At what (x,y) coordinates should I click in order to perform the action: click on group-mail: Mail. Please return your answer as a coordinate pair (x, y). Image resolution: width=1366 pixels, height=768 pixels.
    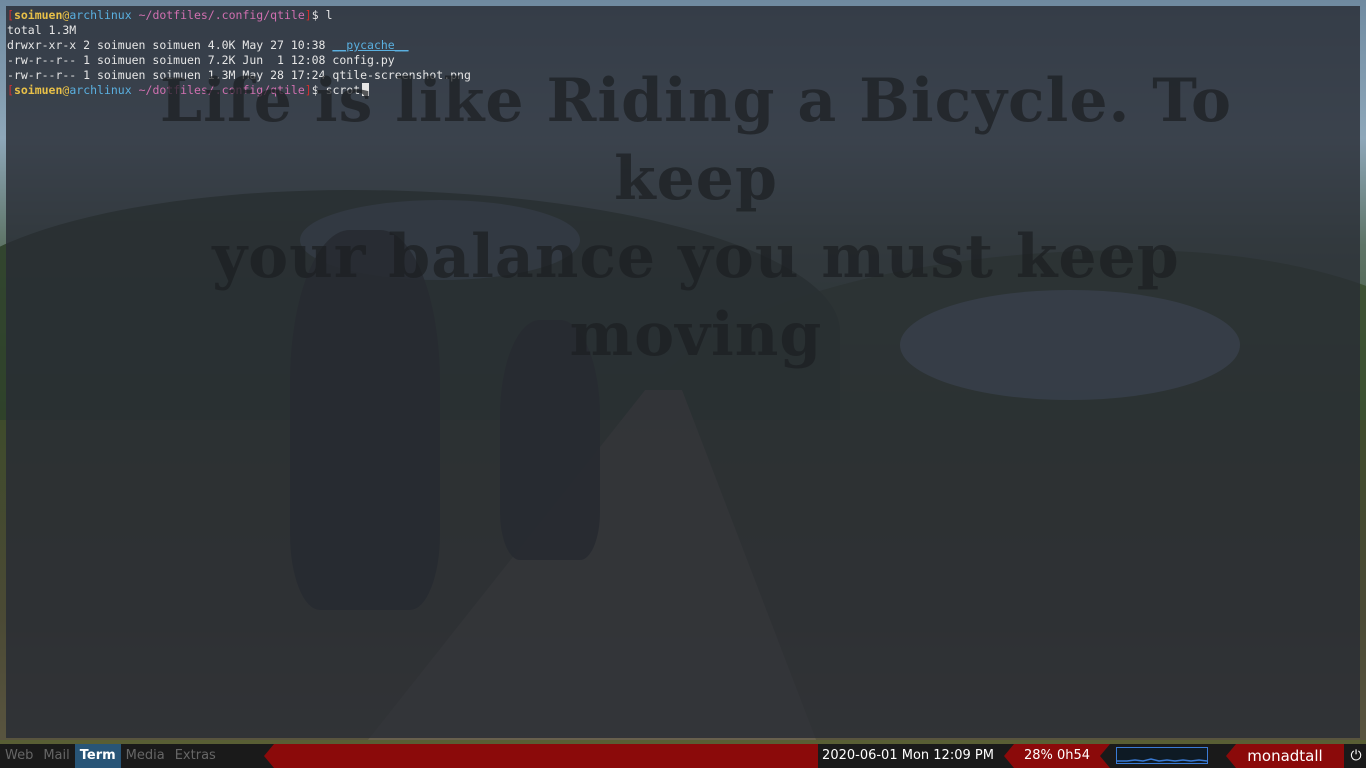
    Looking at the image, I should click on (56, 756).